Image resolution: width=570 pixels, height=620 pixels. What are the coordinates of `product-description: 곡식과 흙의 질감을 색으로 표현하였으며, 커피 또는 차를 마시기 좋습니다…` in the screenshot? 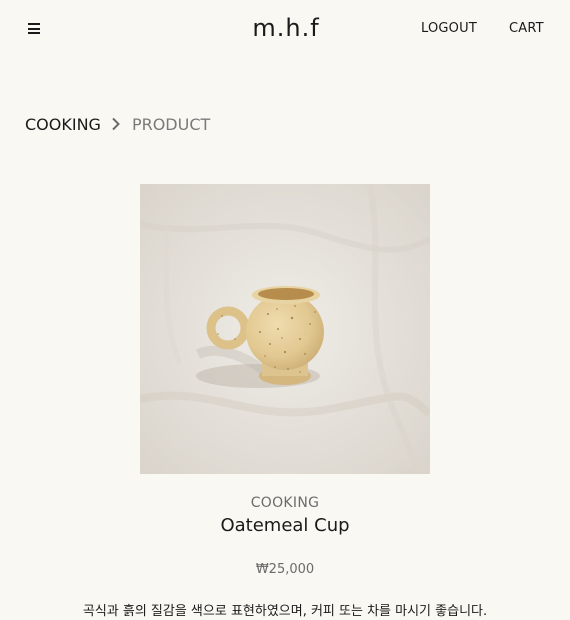 It's located at (285, 611).